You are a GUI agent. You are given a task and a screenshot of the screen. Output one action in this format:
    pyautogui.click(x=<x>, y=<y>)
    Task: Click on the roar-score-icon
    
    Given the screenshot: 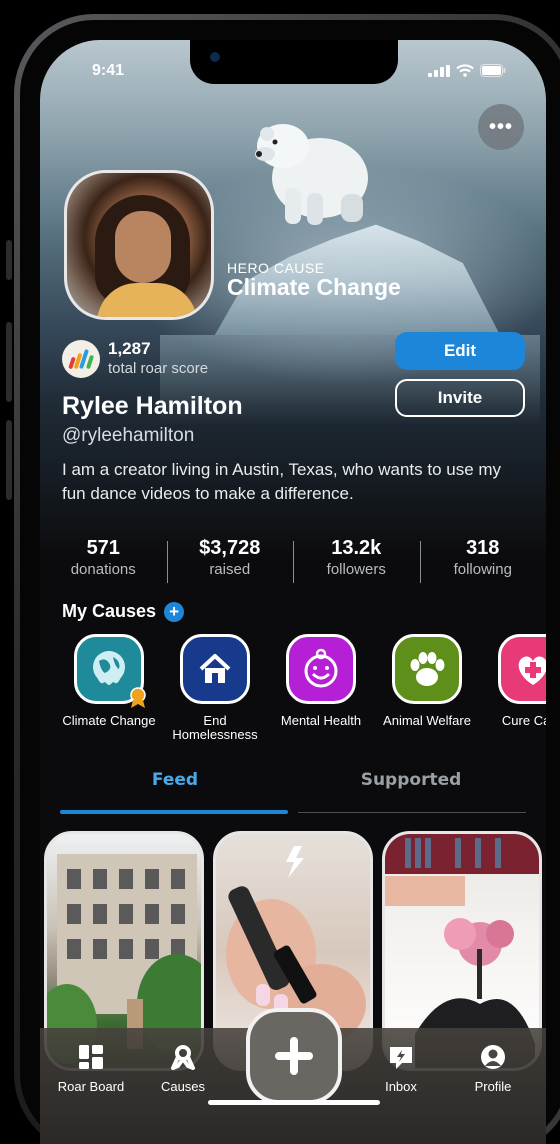 What is the action you would take?
    pyautogui.click(x=81, y=359)
    